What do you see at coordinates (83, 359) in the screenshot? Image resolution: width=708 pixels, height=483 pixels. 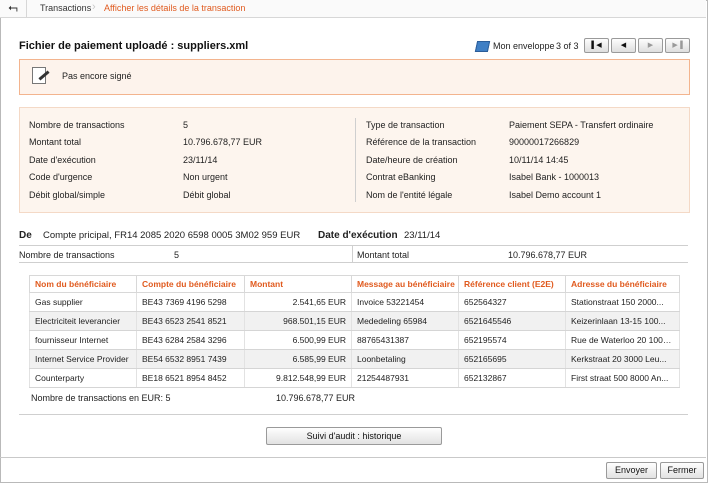 I see `table-cell: Internet Service Provider` at bounding box center [83, 359].